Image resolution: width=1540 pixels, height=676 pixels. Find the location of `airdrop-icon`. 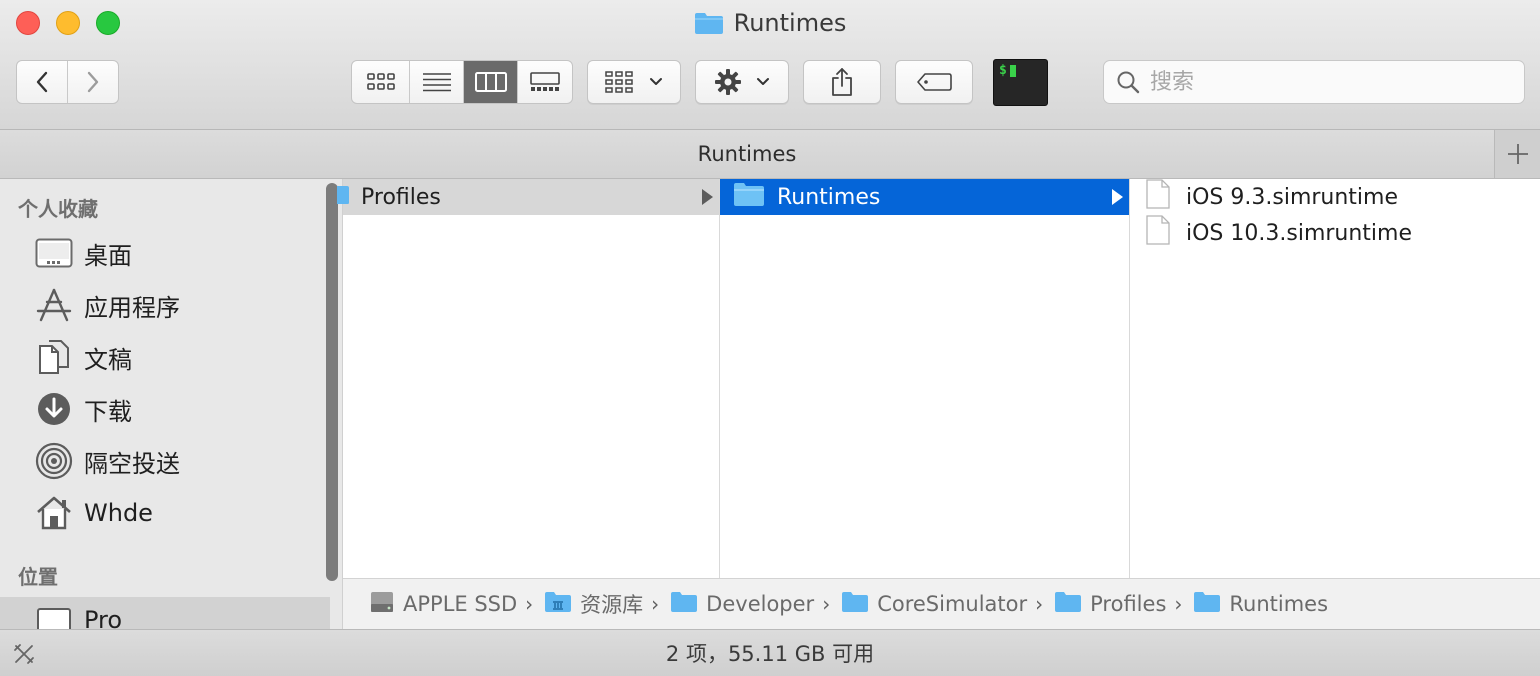

airdrop-icon is located at coordinates (54, 461).